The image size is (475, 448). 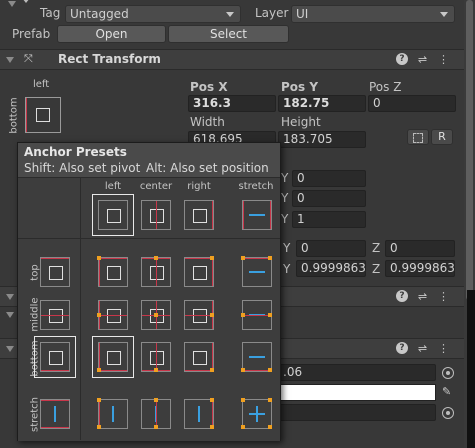 I want to click on row-label-stretch: stretch, so click(x=35, y=414).